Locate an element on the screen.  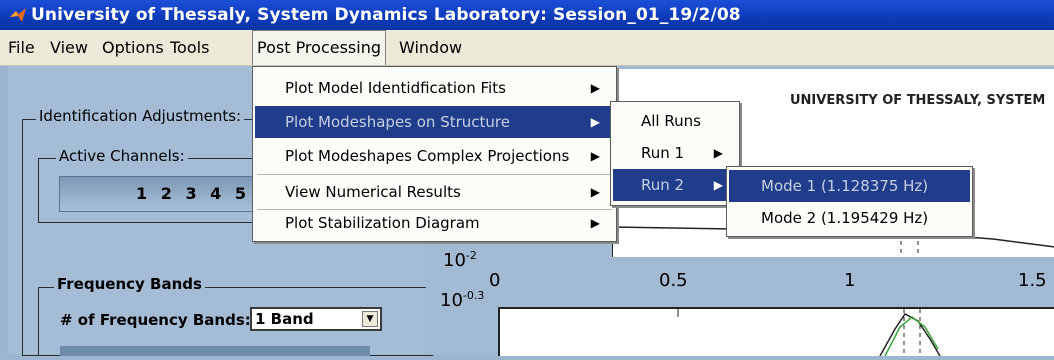
chevron-down-icon: ▼ is located at coordinates (370, 319).